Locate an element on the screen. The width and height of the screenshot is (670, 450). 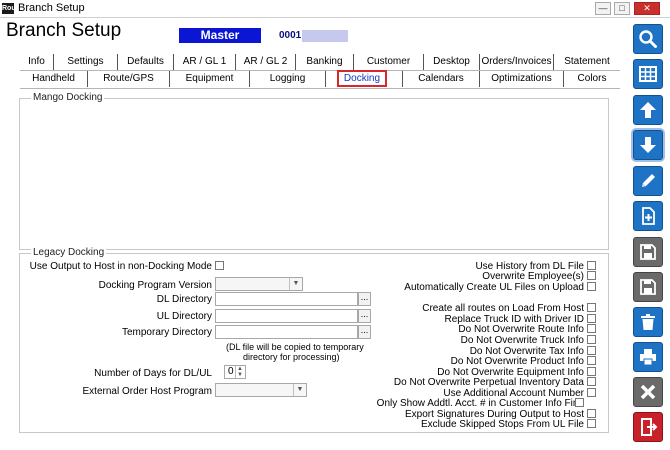
tab-defaults: Defaults is located at coordinates (146, 62).